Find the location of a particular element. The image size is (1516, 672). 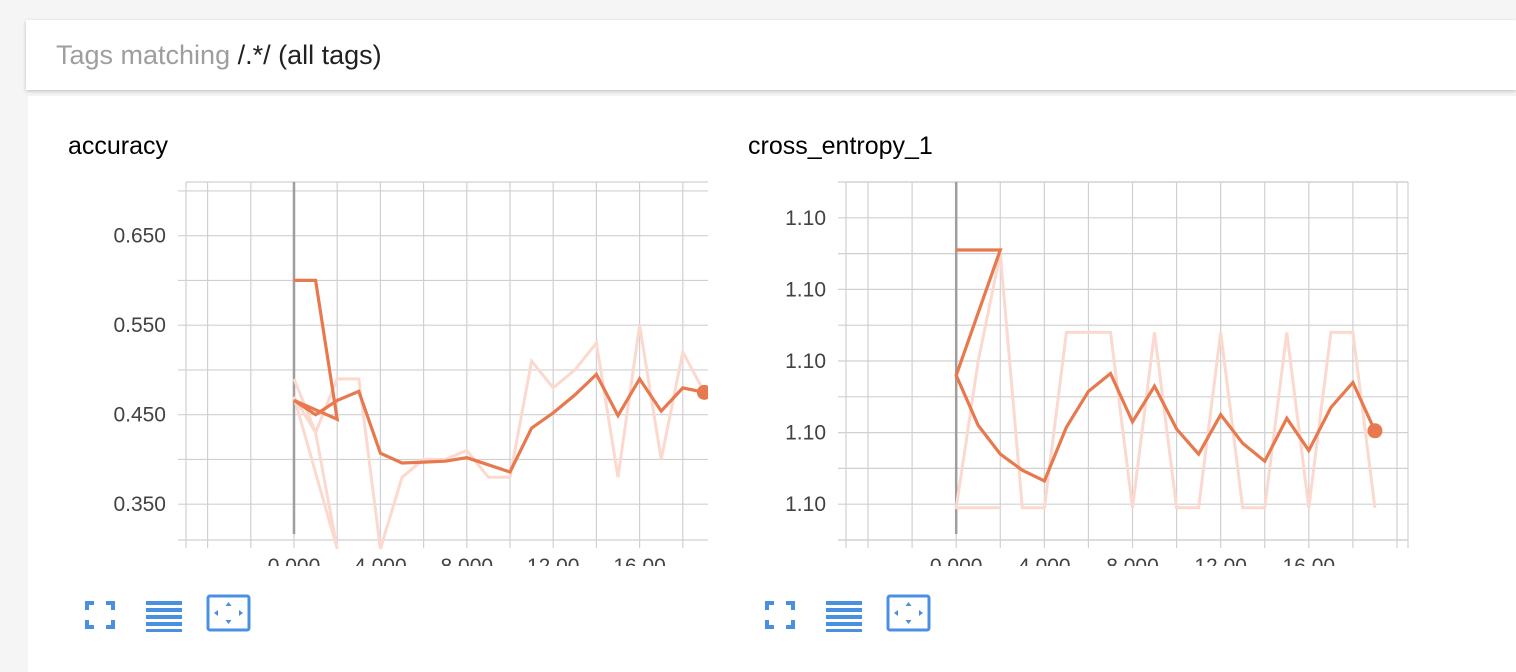

series-line-raw is located at coordinates (499, 437).